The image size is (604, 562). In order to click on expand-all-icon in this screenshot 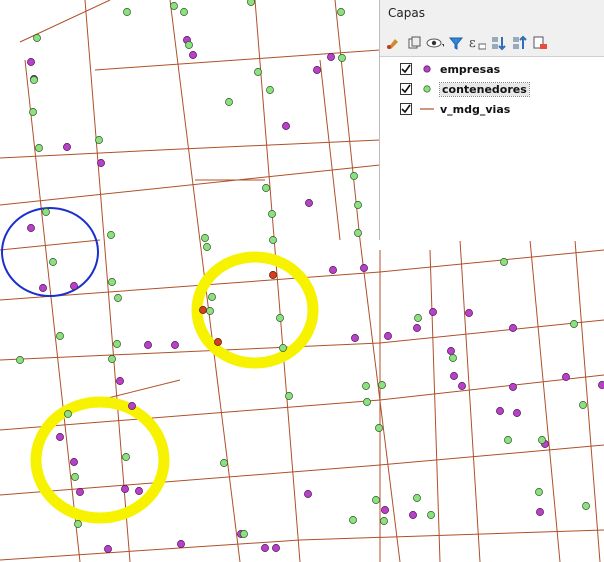, I will do `click(498, 43)`.